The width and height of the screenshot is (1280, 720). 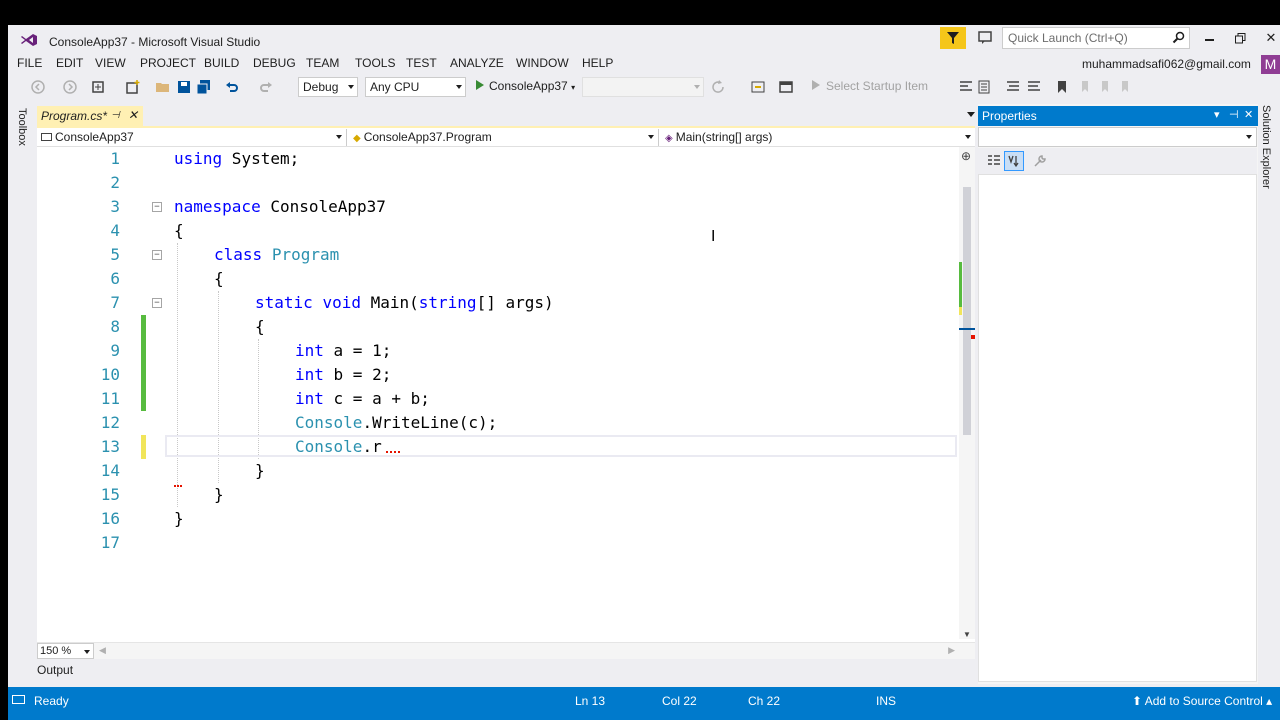 What do you see at coordinates (669, 138) in the screenshot?
I see `method-icon: ◈` at bounding box center [669, 138].